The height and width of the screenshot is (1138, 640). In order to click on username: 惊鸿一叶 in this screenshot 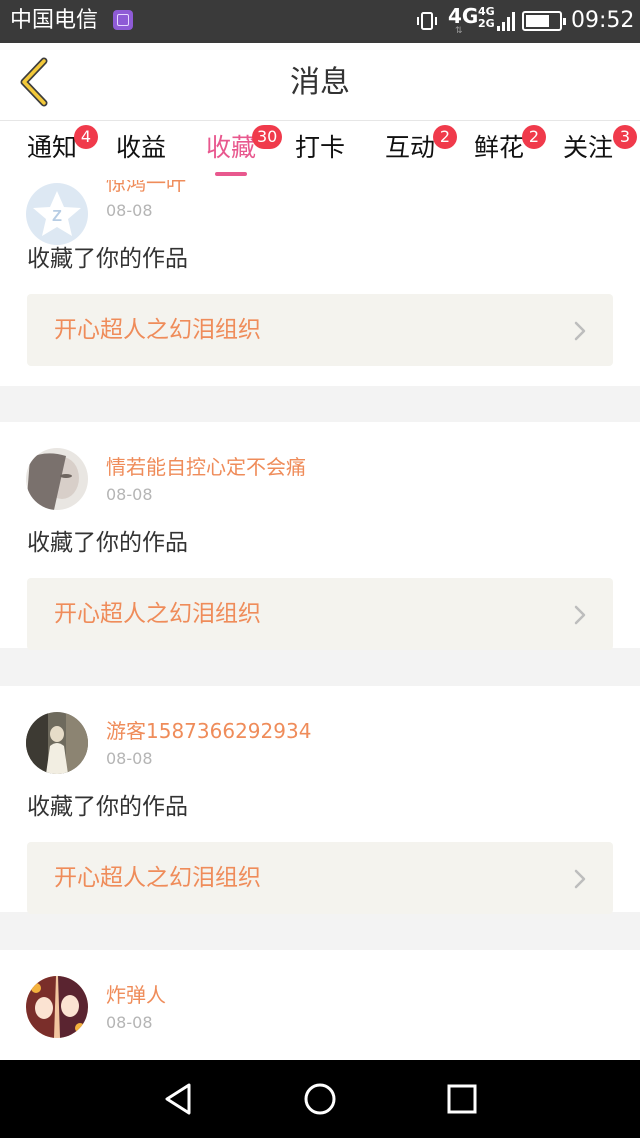, I will do `click(146, 188)`.